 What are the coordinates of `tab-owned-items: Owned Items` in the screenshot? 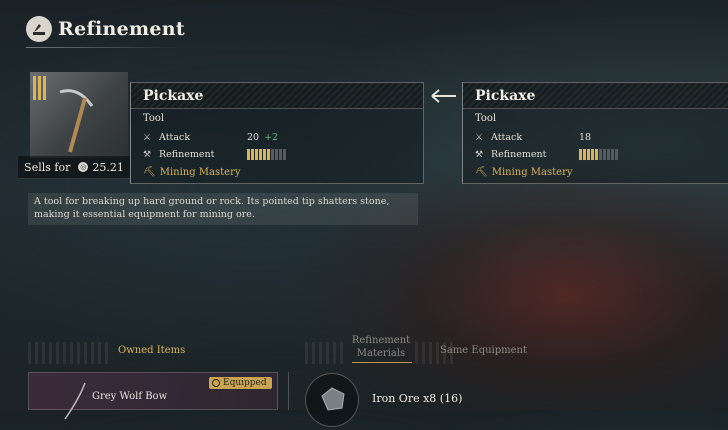 It's located at (151, 350).